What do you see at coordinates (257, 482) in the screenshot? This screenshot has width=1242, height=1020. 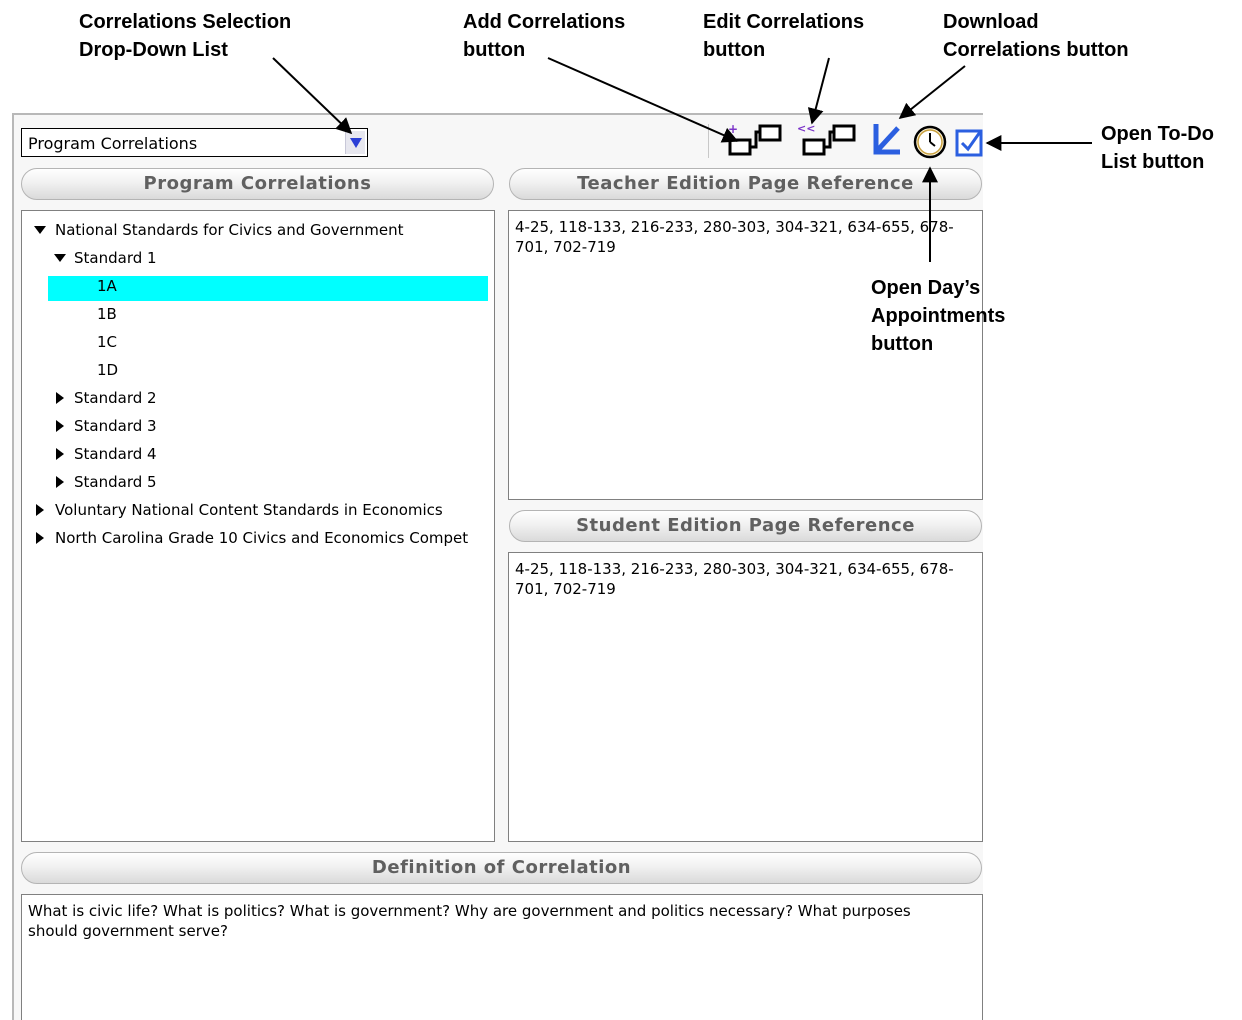 I see `tree-row: Standard 5` at bounding box center [257, 482].